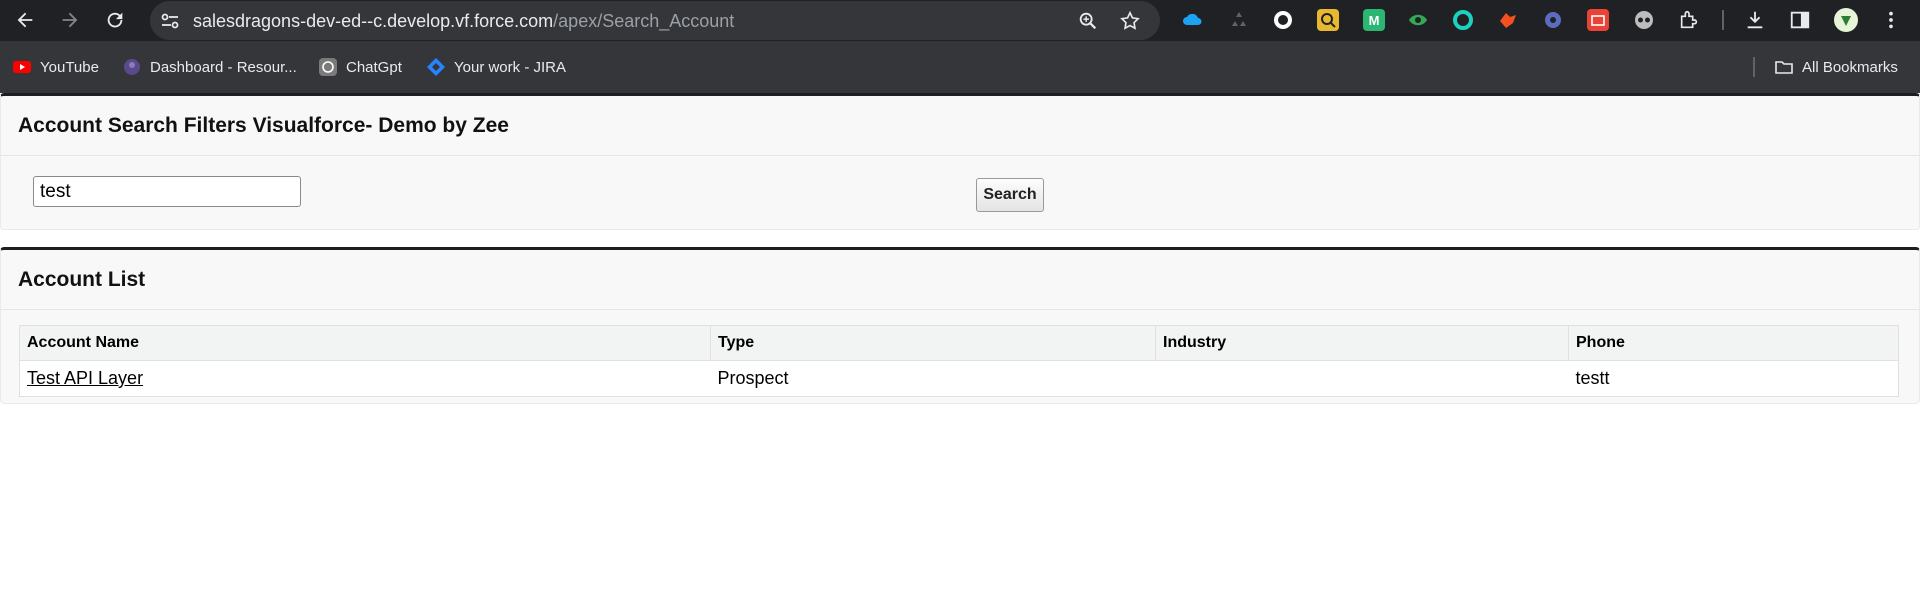 The height and width of the screenshot is (604, 1920). What do you see at coordinates (374, 67) in the screenshot?
I see `bookmark-label: ChatGpt` at bounding box center [374, 67].